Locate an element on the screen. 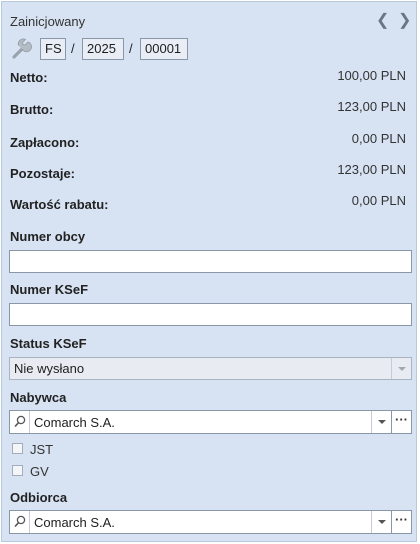  paid-value: 0,00 PLN is located at coordinates (378, 138).